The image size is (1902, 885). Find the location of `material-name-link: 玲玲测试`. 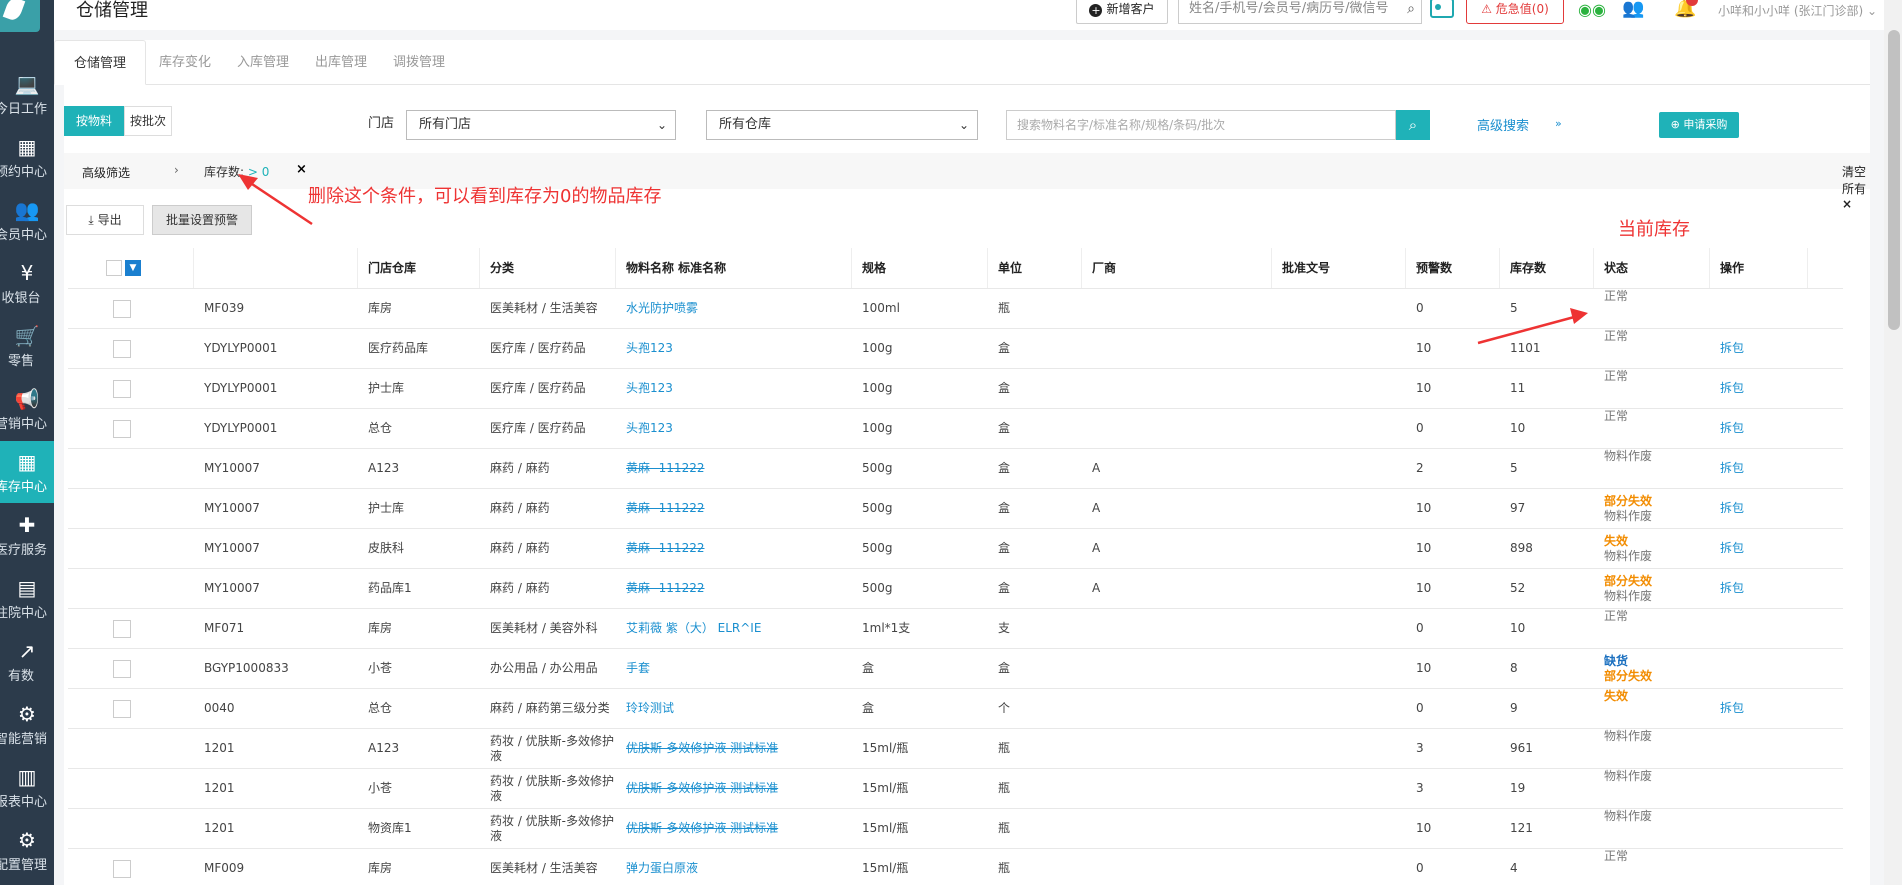

material-name-link: 玲玲测试 is located at coordinates (739, 708).